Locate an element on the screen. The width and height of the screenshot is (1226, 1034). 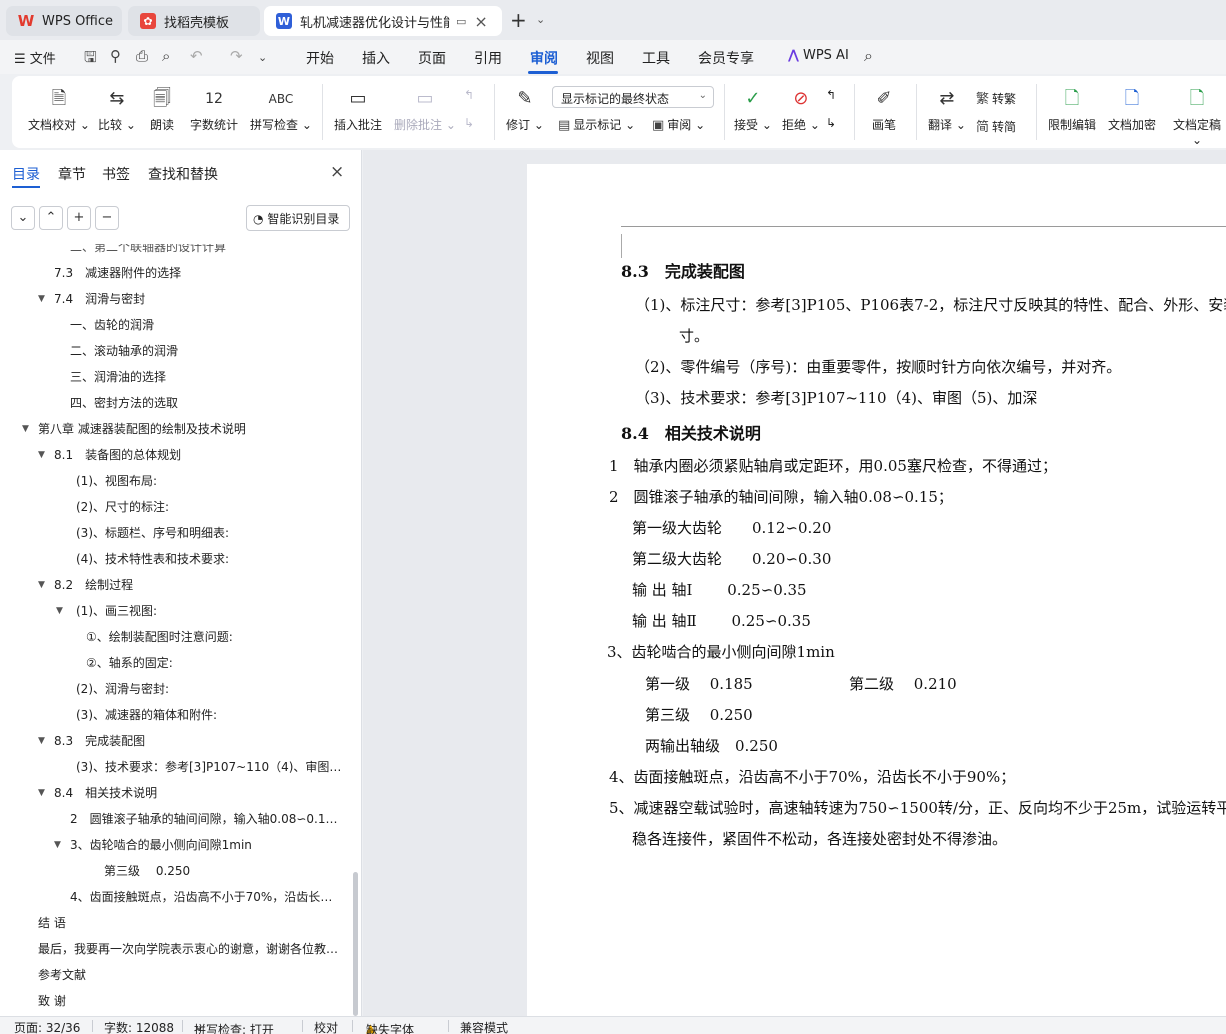
toc-item: 4、齿面接触斑点，沿齿高不小于70%，沿齿长不小于90%； is located at coordinates (206, 897).